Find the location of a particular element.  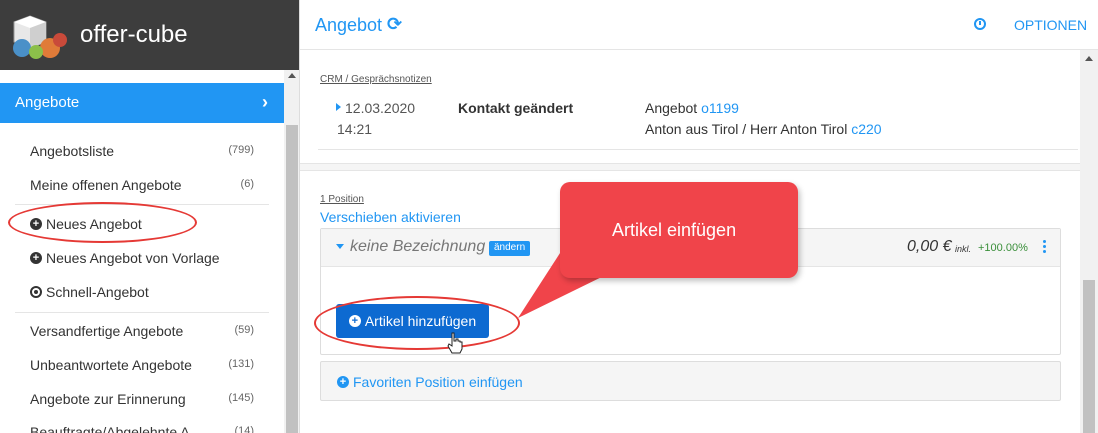

refresh-icon: ⟳ is located at coordinates (394, 24).